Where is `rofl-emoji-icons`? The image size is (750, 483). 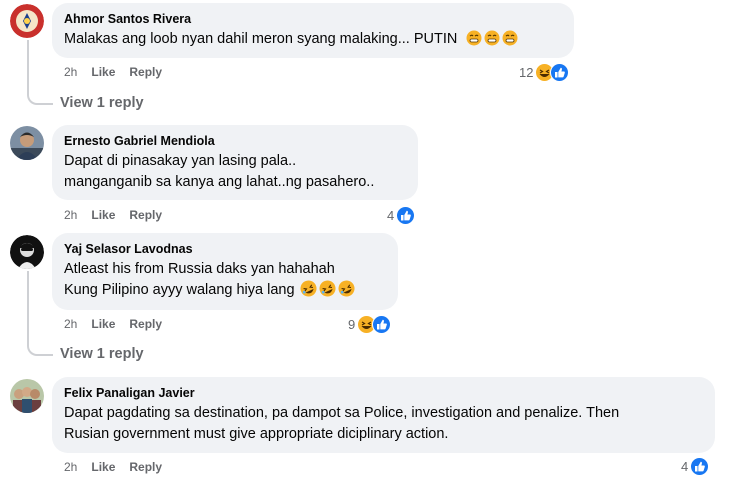 rofl-emoji-icons is located at coordinates (327, 289).